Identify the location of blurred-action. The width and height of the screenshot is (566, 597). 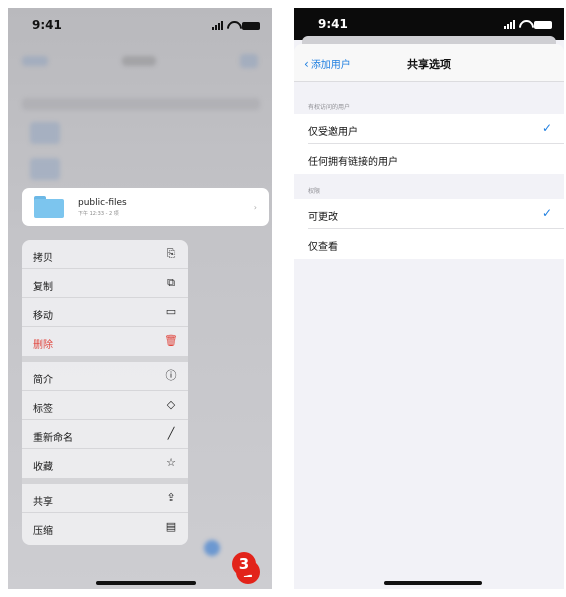
(249, 61).